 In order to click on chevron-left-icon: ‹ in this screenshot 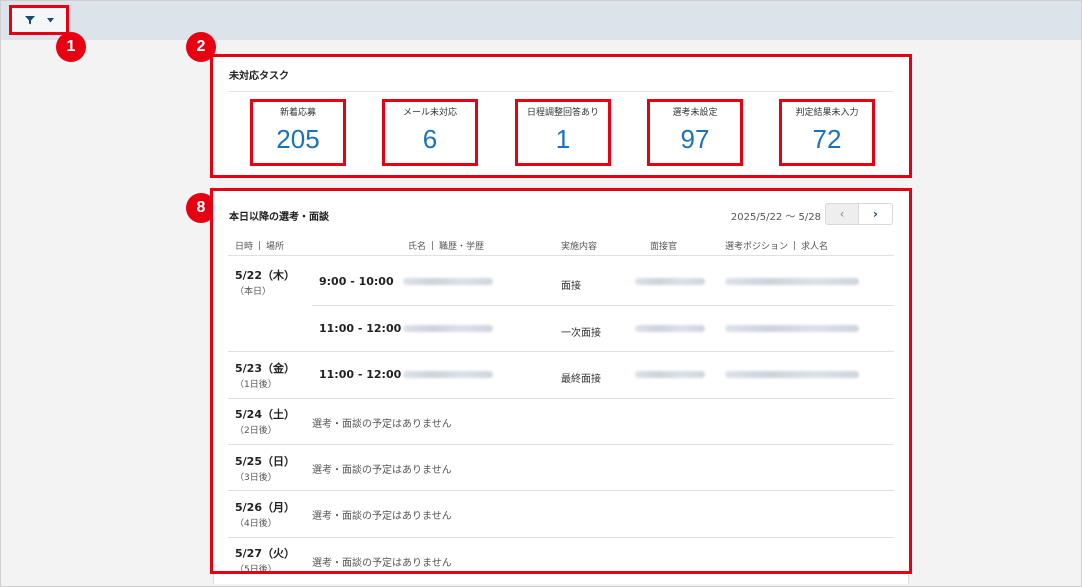, I will do `click(842, 214)`.